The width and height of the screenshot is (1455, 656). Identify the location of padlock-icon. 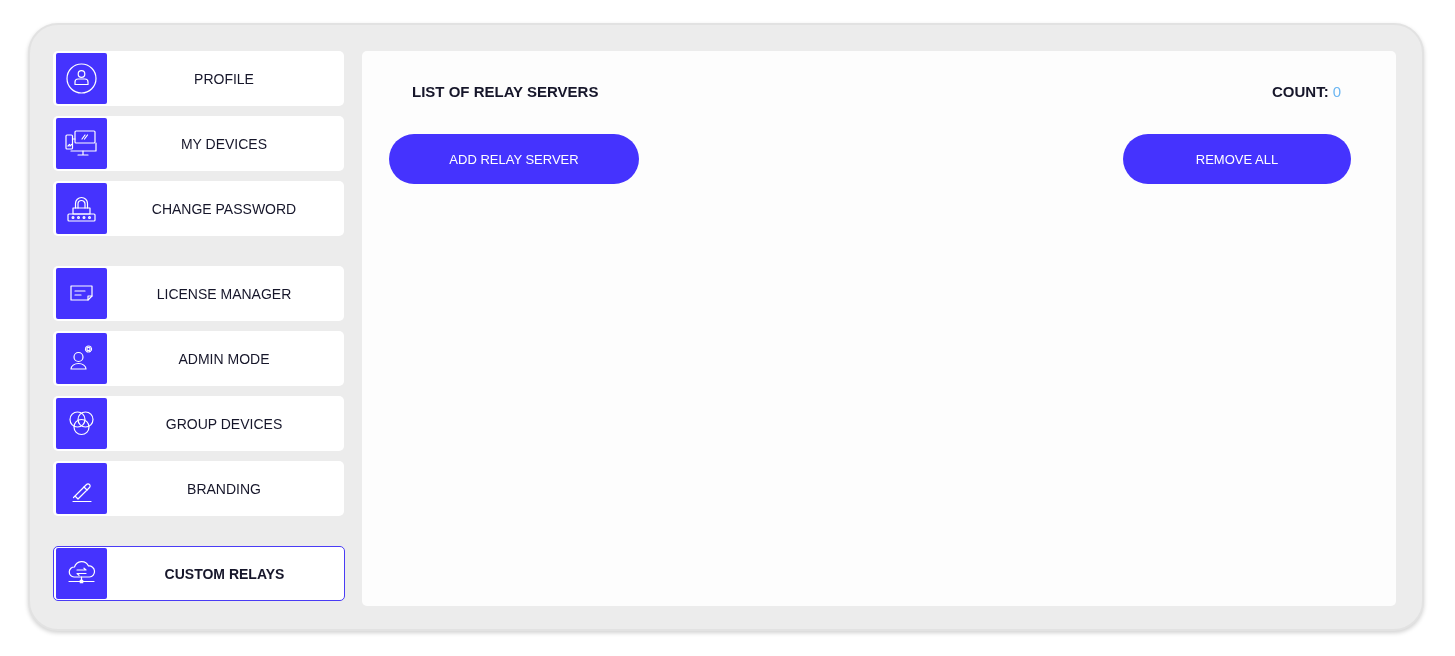
(81, 208).